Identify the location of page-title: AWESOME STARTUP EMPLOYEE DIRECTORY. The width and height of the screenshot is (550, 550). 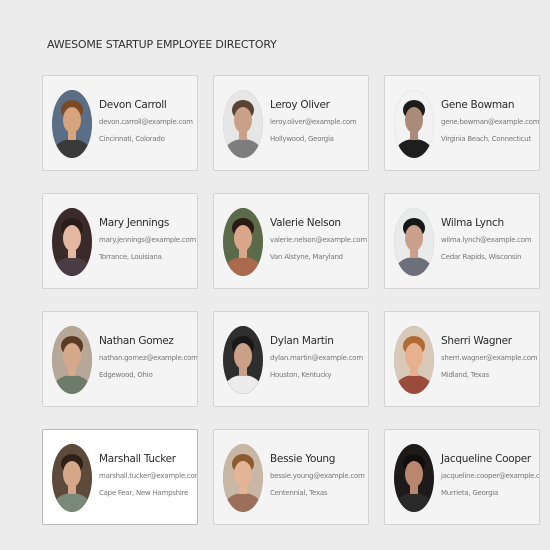
(162, 44).